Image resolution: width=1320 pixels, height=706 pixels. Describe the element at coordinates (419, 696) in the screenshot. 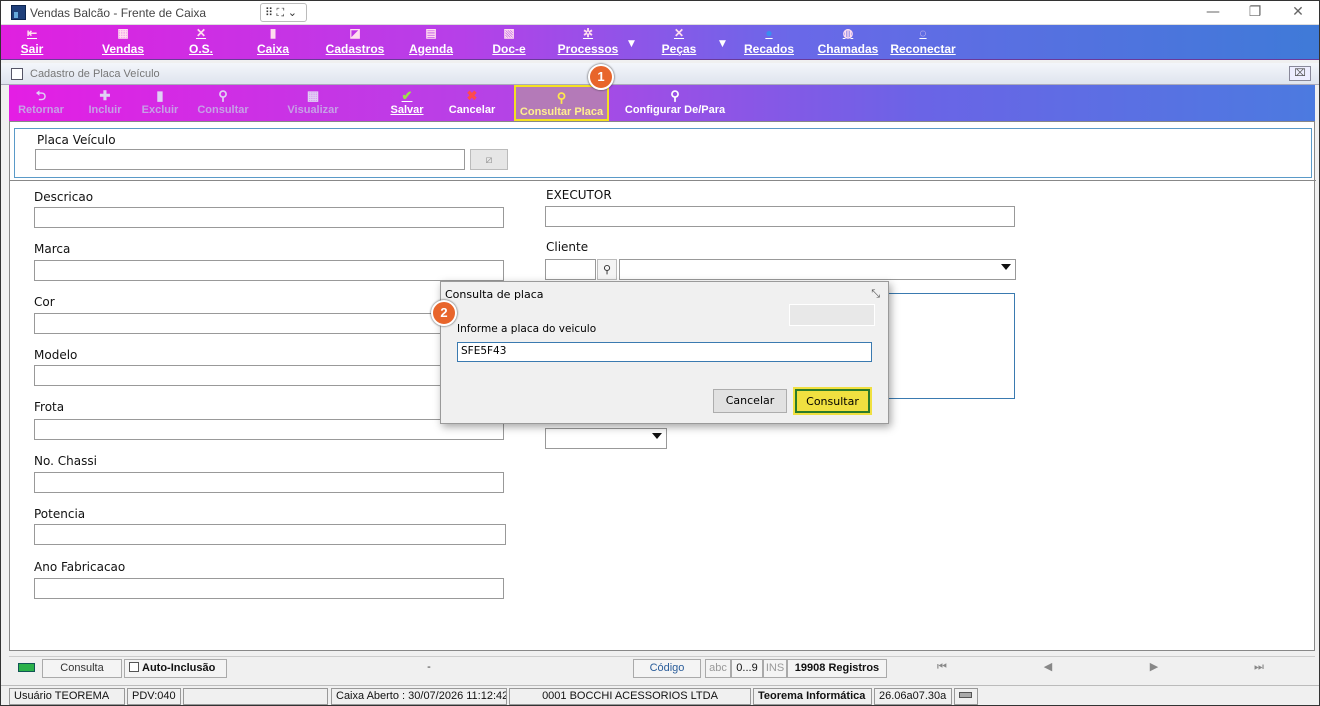

I see `caixa-cell: Caixa Aberto : 30/07/2026 11:12:42` at that location.